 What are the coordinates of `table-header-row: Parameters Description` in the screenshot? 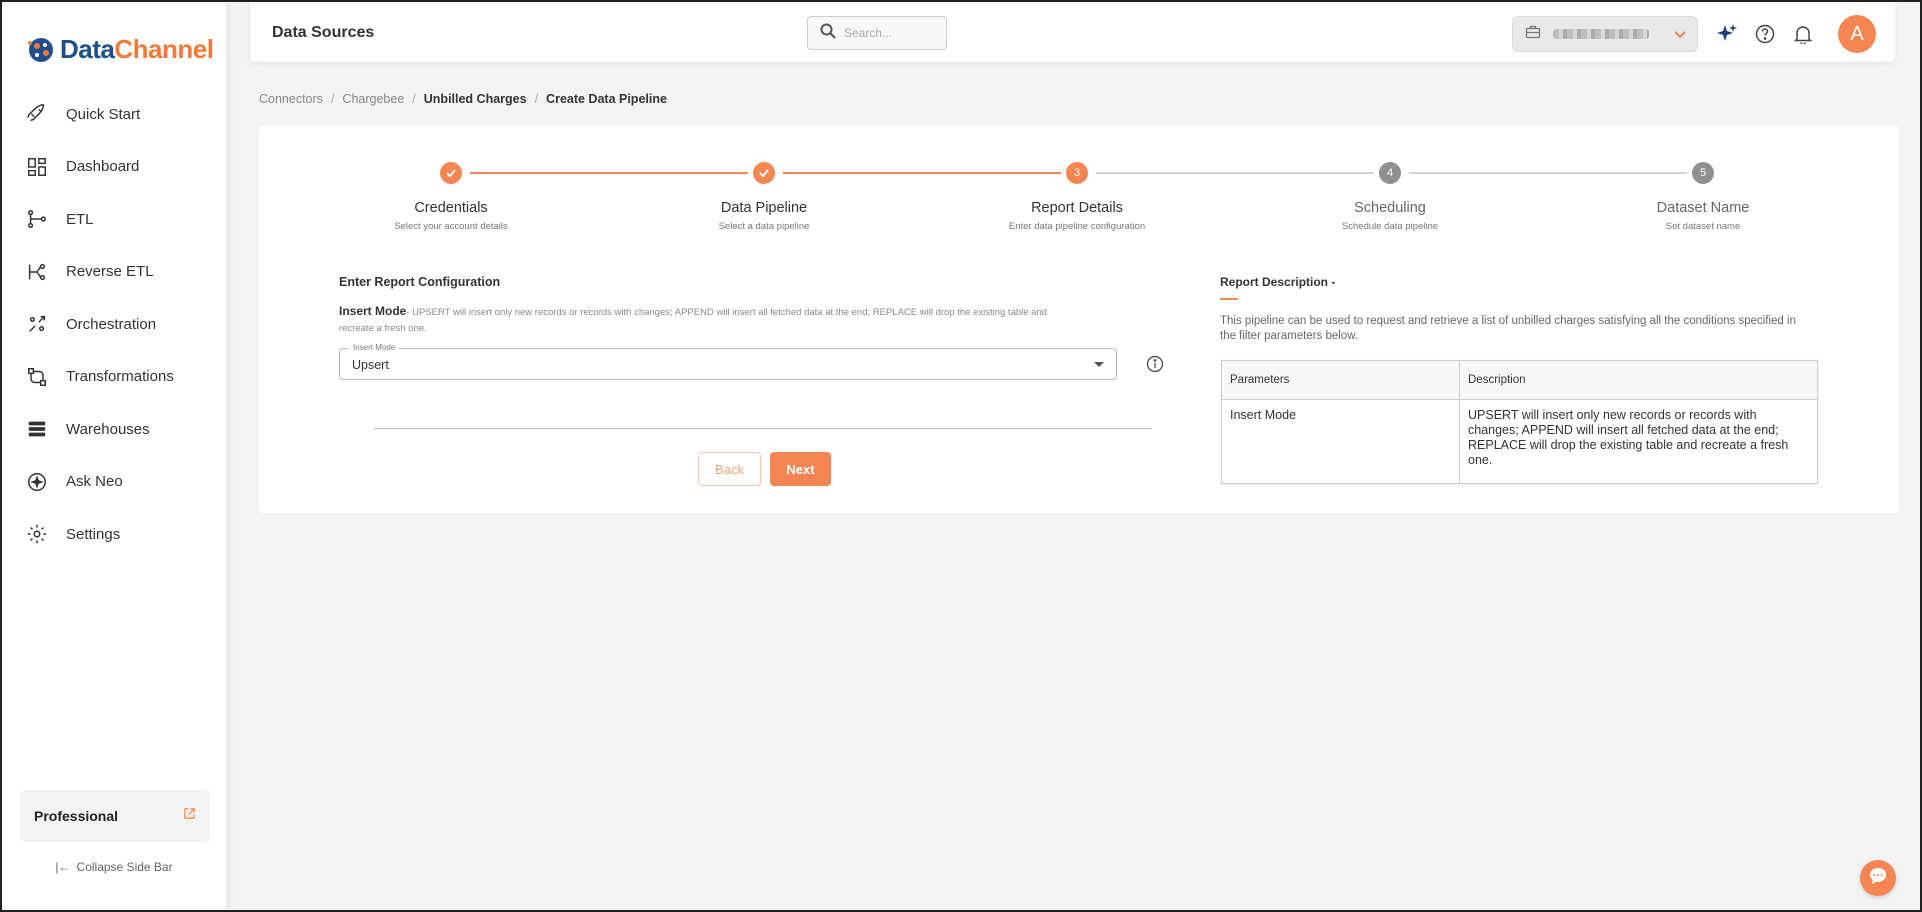 It's located at (1519, 380).